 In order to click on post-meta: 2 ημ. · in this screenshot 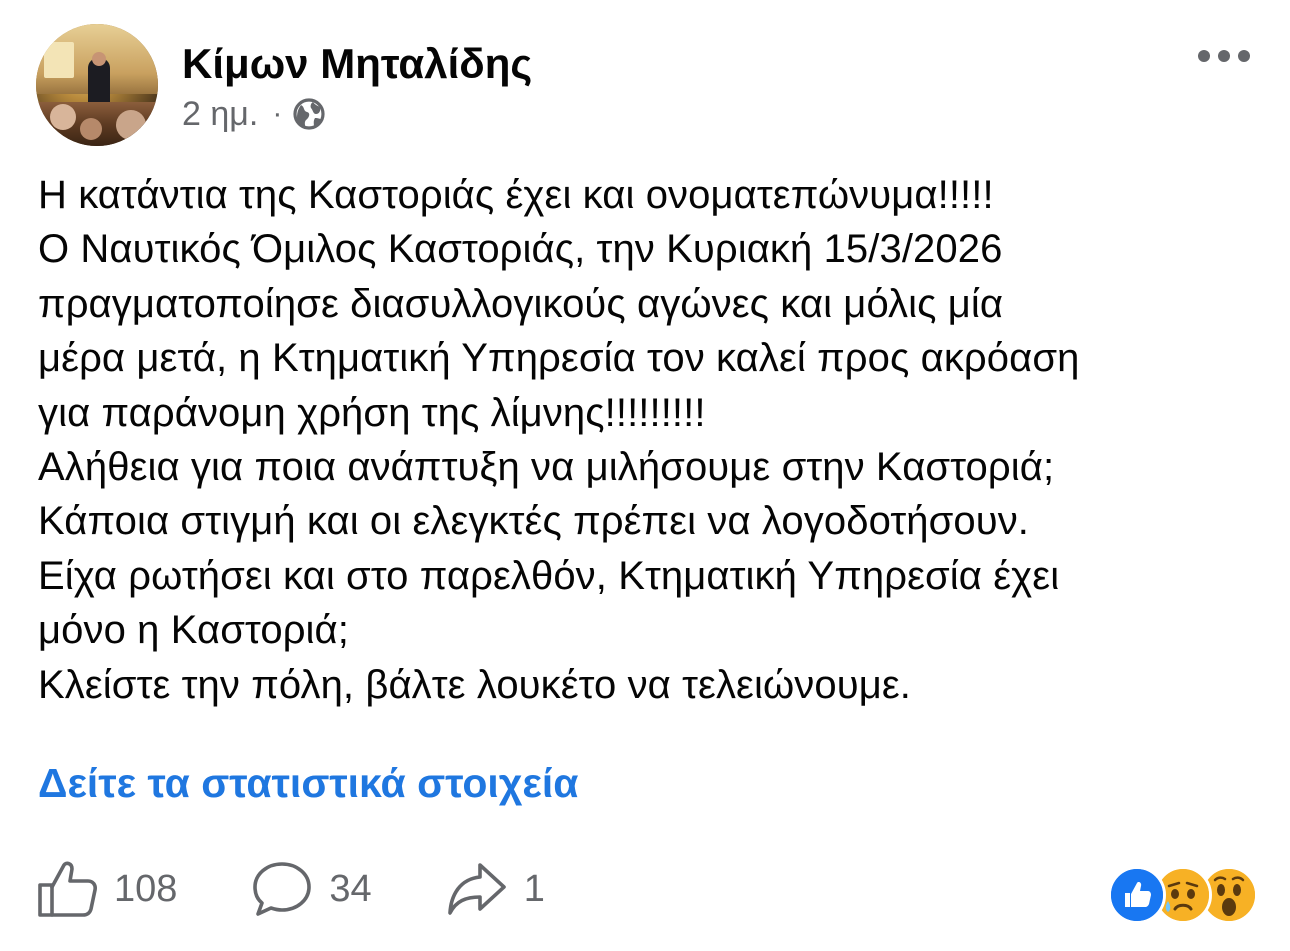, I will do `click(254, 114)`.